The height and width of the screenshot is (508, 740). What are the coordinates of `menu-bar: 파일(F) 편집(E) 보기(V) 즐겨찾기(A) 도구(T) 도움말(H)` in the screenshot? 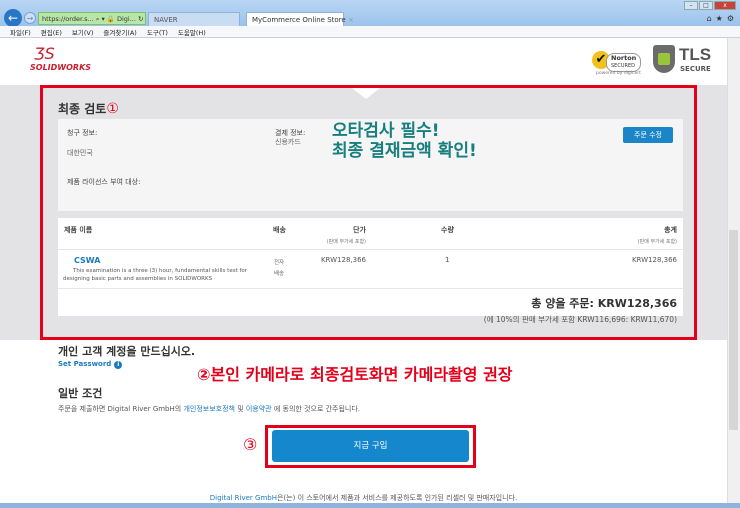 It's located at (370, 32).